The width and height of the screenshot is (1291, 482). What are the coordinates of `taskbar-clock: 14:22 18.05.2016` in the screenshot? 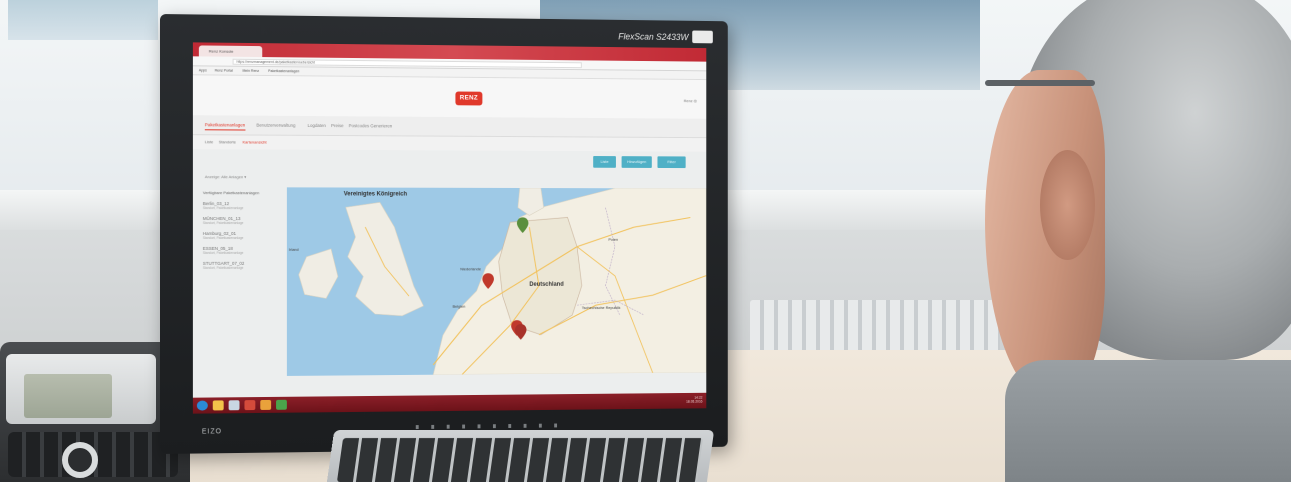 It's located at (694, 400).